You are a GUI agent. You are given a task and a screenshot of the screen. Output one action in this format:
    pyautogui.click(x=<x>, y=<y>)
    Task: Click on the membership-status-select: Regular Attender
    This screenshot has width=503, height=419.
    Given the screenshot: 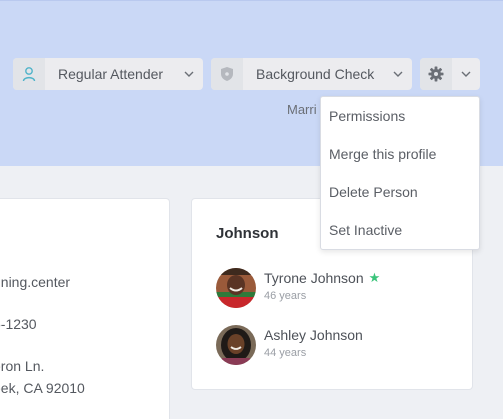 What is the action you would take?
    pyautogui.click(x=108, y=74)
    